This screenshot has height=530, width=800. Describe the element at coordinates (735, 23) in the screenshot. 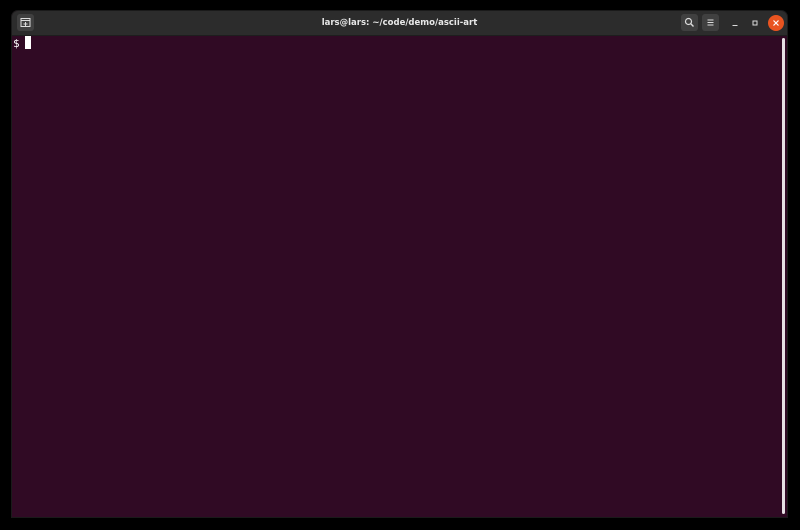

I see `minimize-button` at that location.